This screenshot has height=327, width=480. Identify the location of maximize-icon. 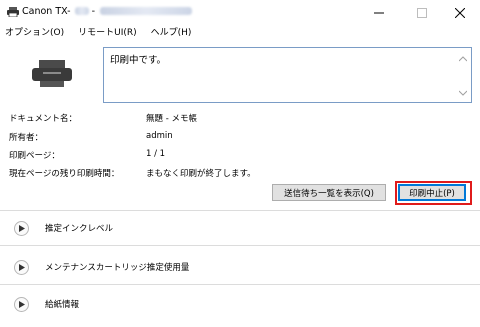
(422, 12).